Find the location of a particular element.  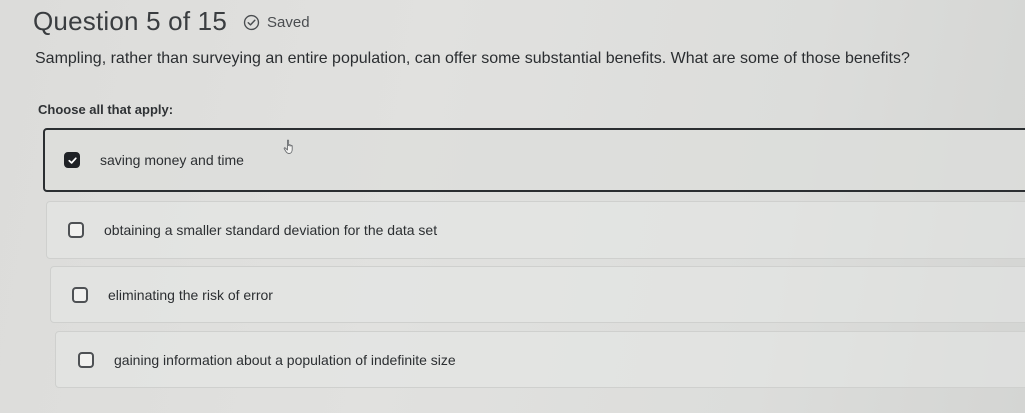

option-label: eliminating the risk of error is located at coordinates (190, 294).